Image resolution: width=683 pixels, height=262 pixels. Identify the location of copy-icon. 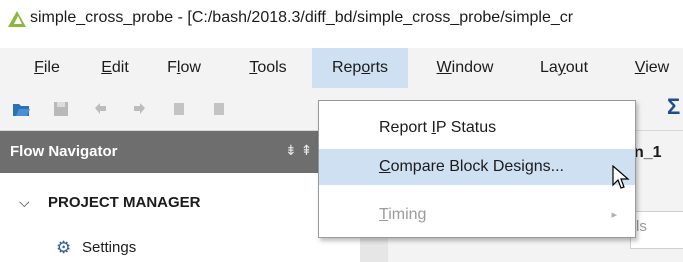
(179, 109).